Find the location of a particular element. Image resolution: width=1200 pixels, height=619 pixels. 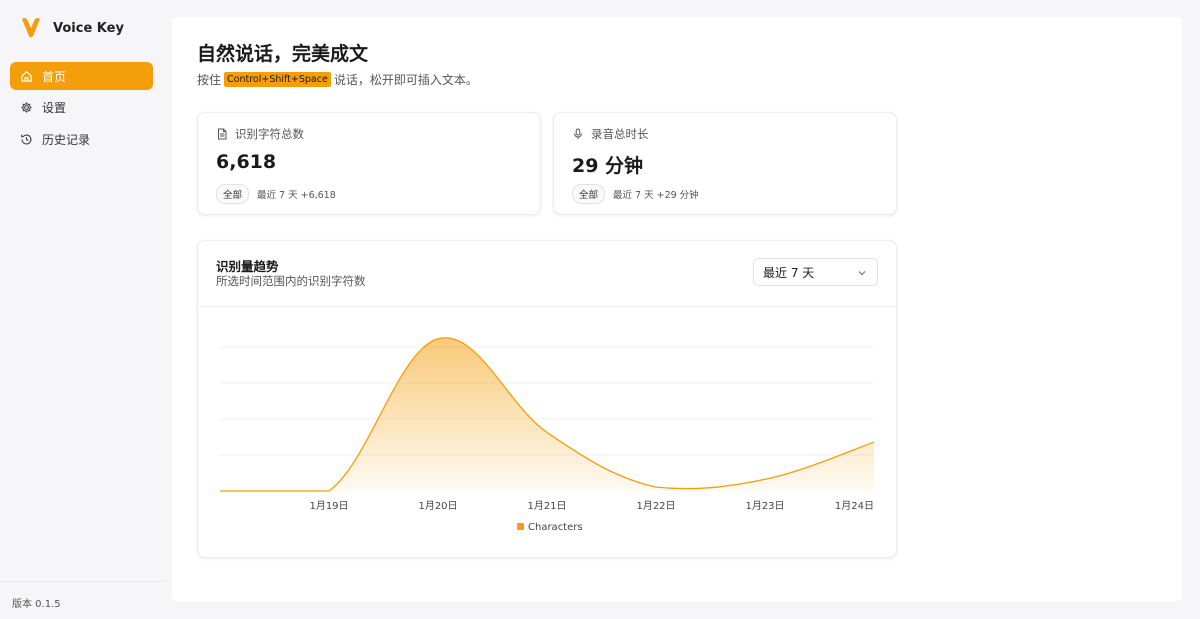

sidebar-item-history: 历史记录 is located at coordinates (81, 139).